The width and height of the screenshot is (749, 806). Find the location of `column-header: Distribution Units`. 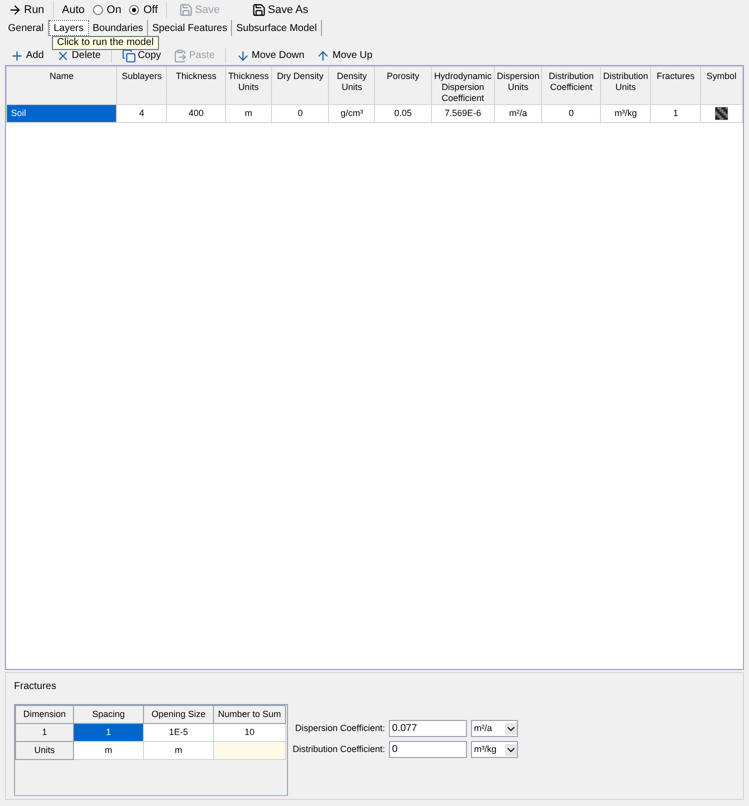

column-header: Distribution Units is located at coordinates (625, 85).